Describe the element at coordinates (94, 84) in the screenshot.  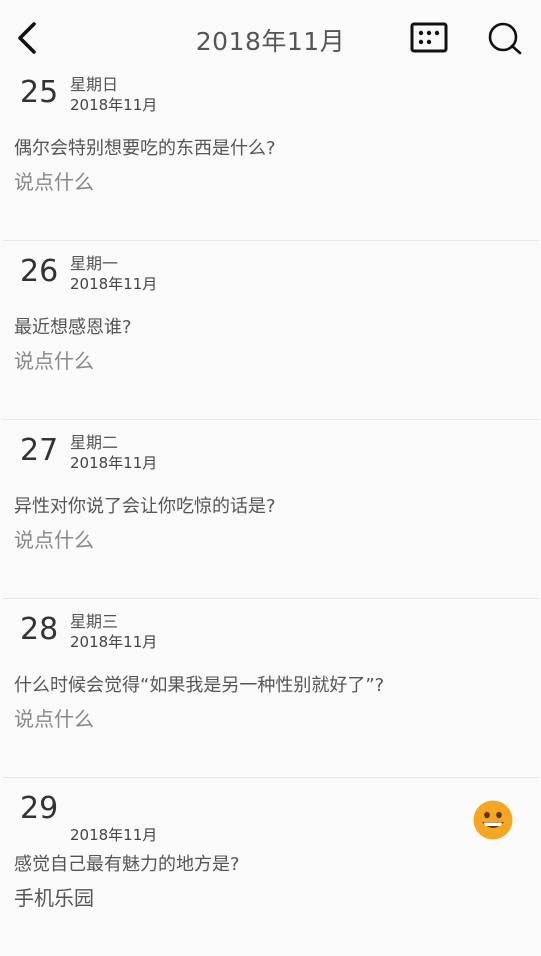
I see `entry-weekday: 星期日` at that location.